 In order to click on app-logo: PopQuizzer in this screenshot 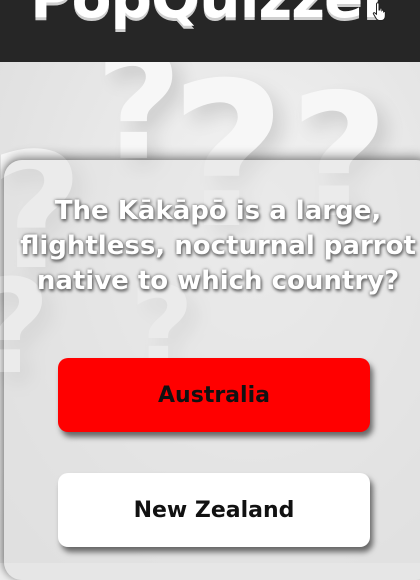, I will do `click(210, 13)`.